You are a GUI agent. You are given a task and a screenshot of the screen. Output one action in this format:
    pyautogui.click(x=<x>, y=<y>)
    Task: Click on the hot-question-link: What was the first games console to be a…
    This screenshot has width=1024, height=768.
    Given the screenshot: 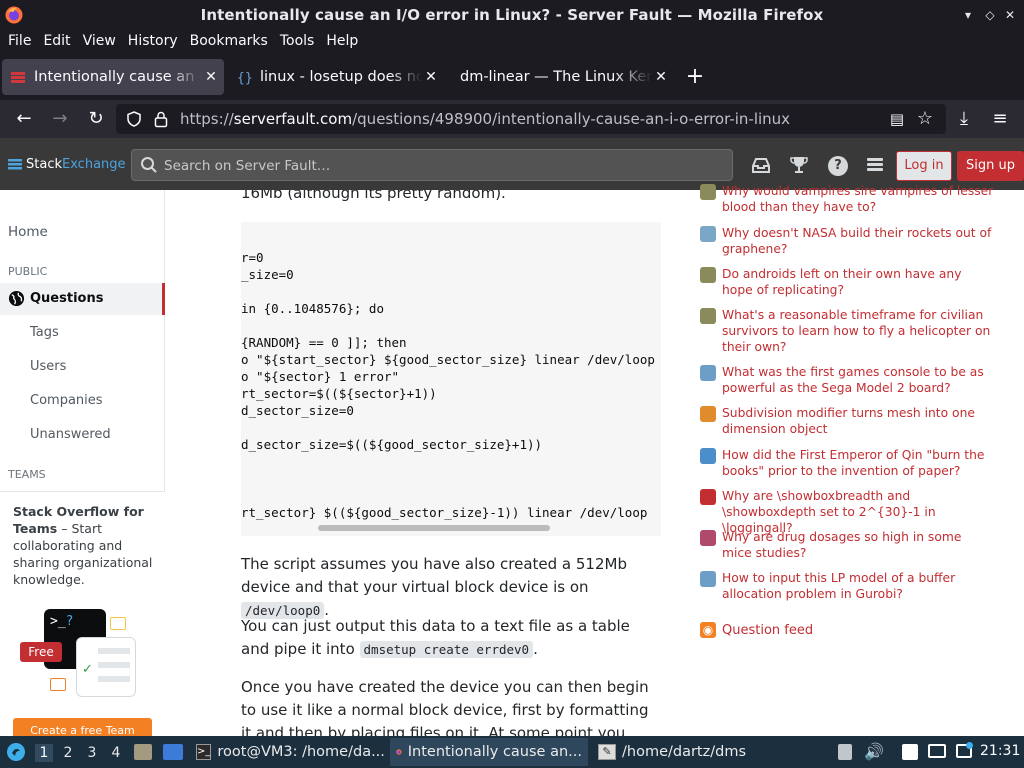 What is the action you would take?
    pyautogui.click(x=858, y=380)
    